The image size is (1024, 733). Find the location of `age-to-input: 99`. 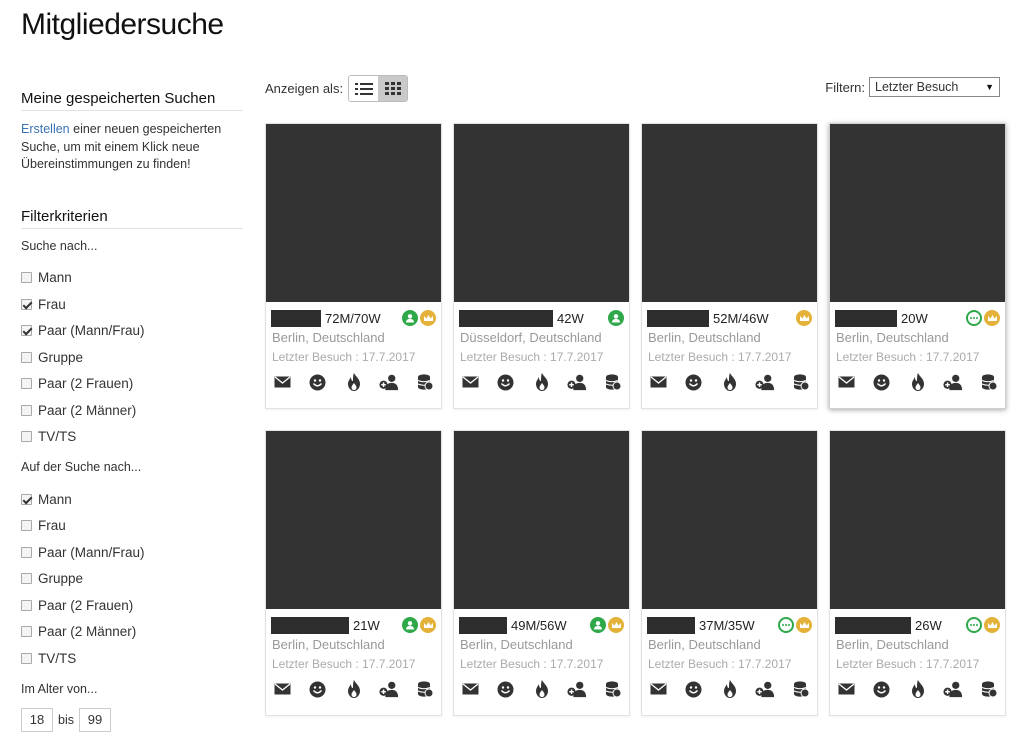

age-to-input: 99 is located at coordinates (94, 719).